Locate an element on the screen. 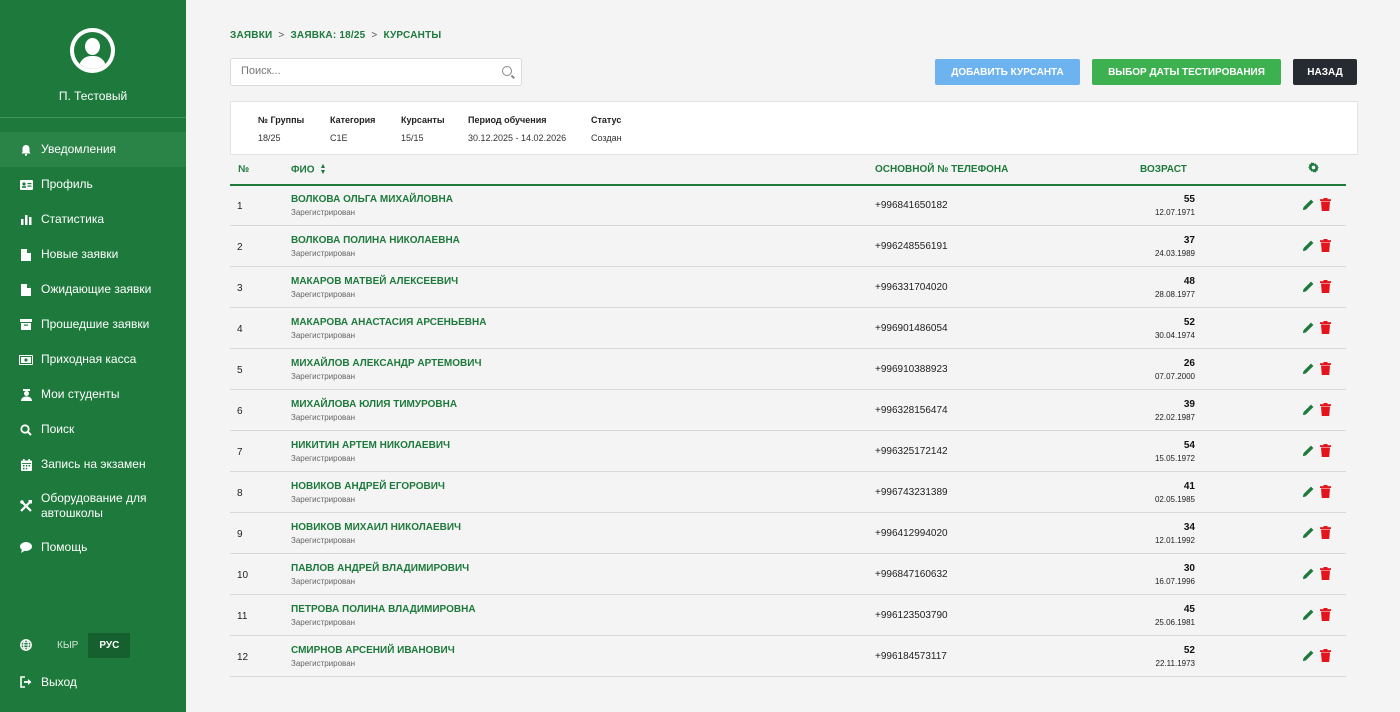 The width and height of the screenshot is (1400, 712). select-test-date-button: ВЫБОР ДАТЫ ТЕСТИРОВАНИЯ is located at coordinates (1186, 72).